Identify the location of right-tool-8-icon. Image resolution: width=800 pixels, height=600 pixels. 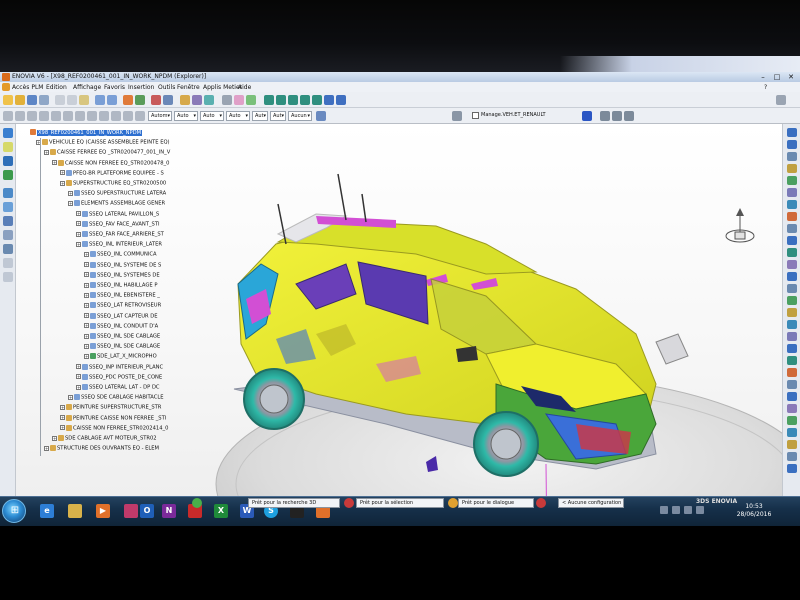
(792, 216).